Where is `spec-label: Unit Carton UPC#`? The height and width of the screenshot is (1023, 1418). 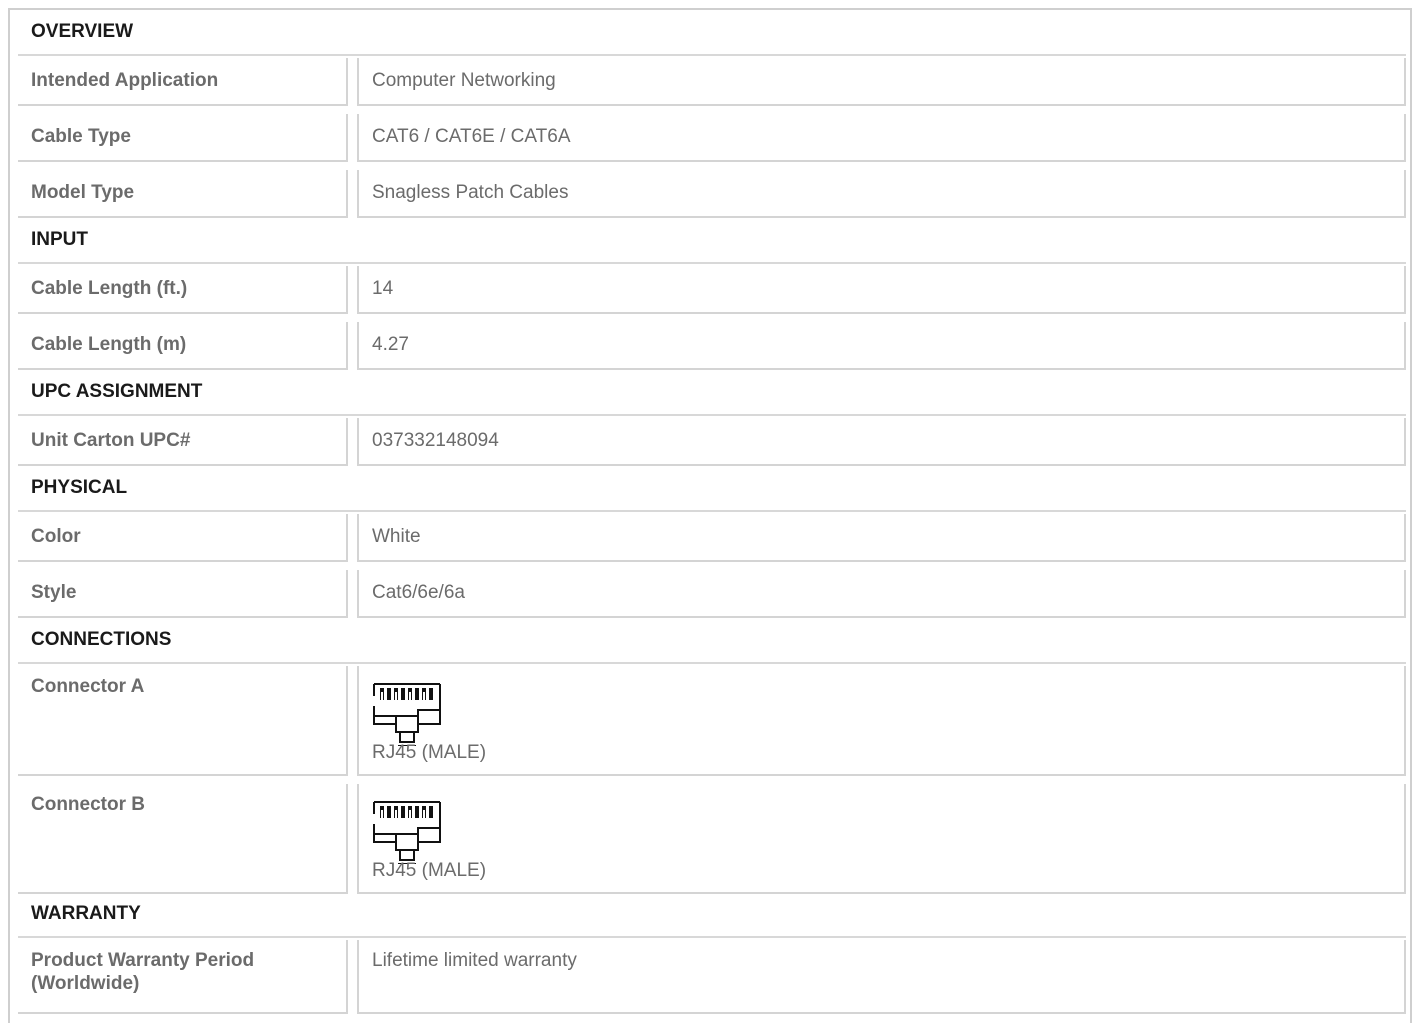 spec-label: Unit Carton UPC# is located at coordinates (183, 442).